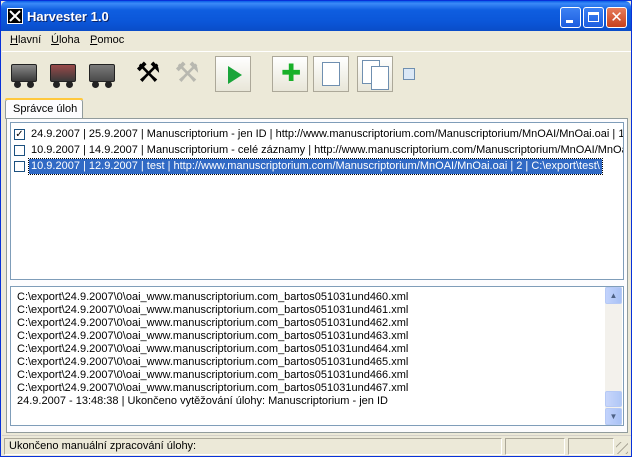 The height and width of the screenshot is (457, 632). What do you see at coordinates (316, 40) in the screenshot?
I see `menu-bar: Hlavní Úloha Pomoc` at bounding box center [316, 40].